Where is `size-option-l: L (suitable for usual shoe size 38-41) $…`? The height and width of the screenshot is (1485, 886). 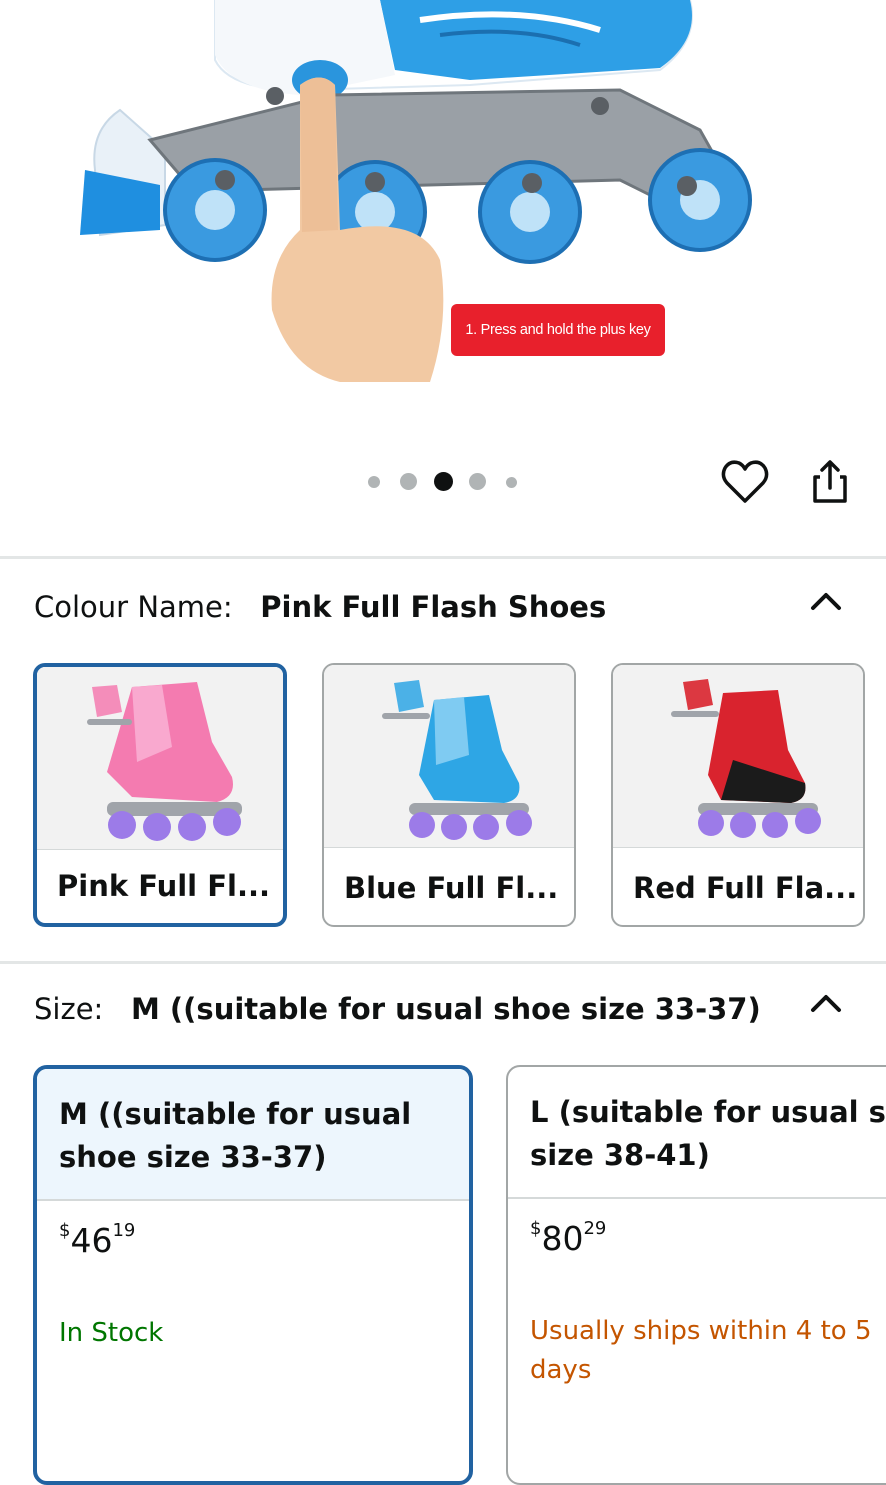 size-option-l: L (suitable for usual shoe size 38-41) $… is located at coordinates (696, 1275).